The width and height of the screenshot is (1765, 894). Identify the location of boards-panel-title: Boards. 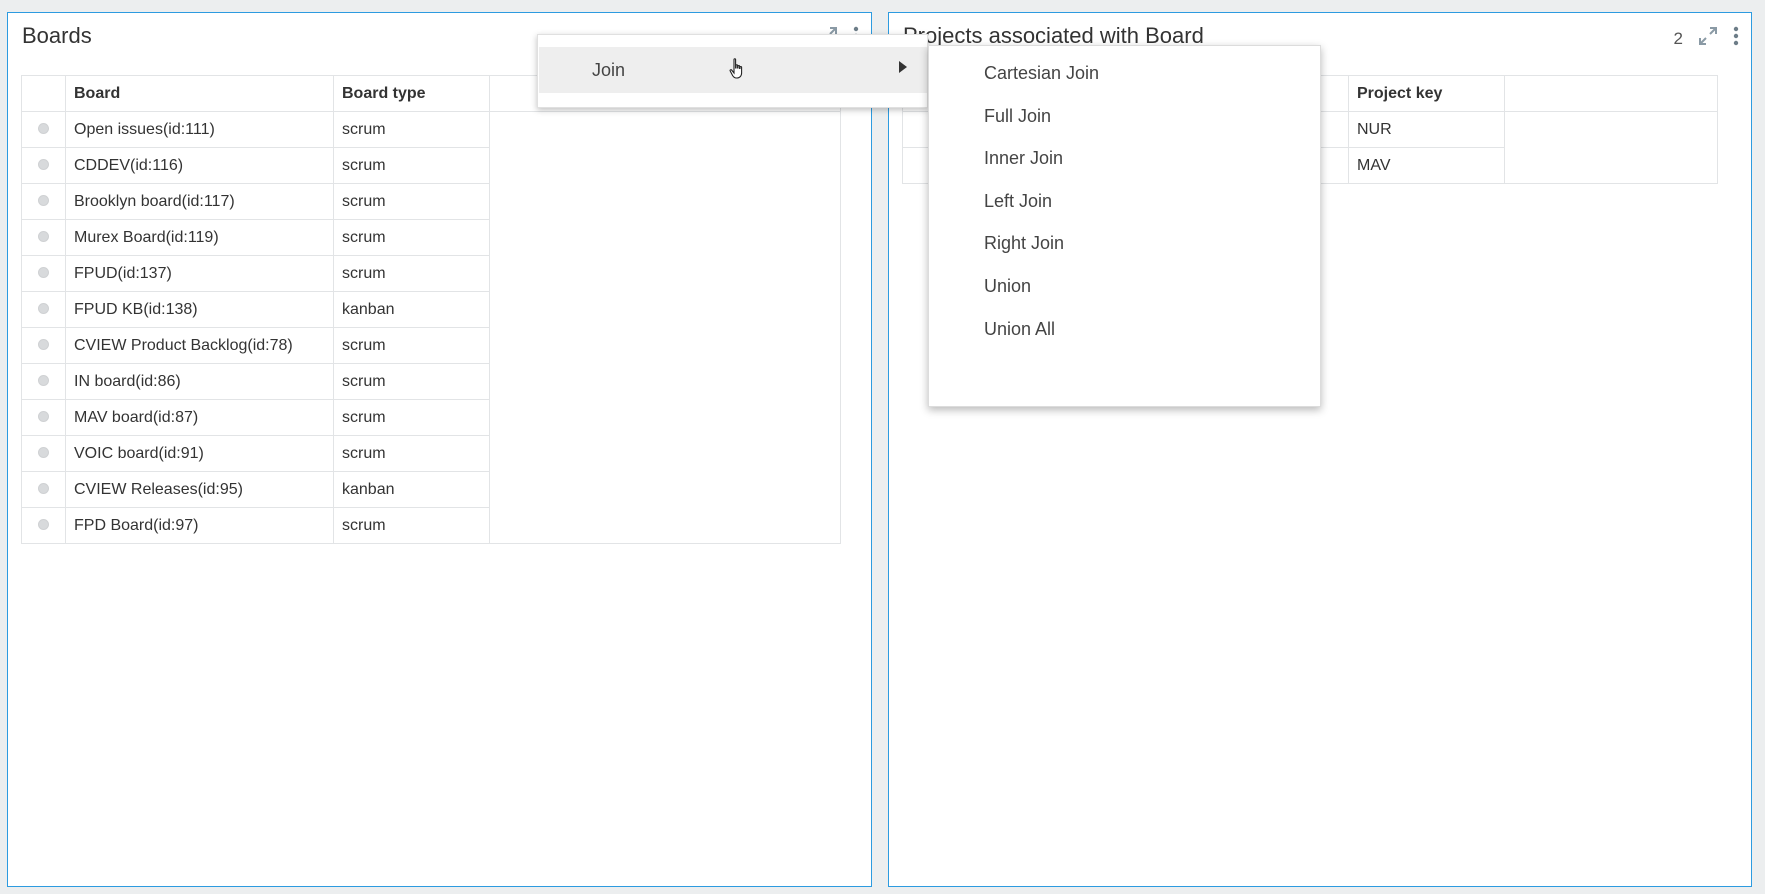
(57, 35).